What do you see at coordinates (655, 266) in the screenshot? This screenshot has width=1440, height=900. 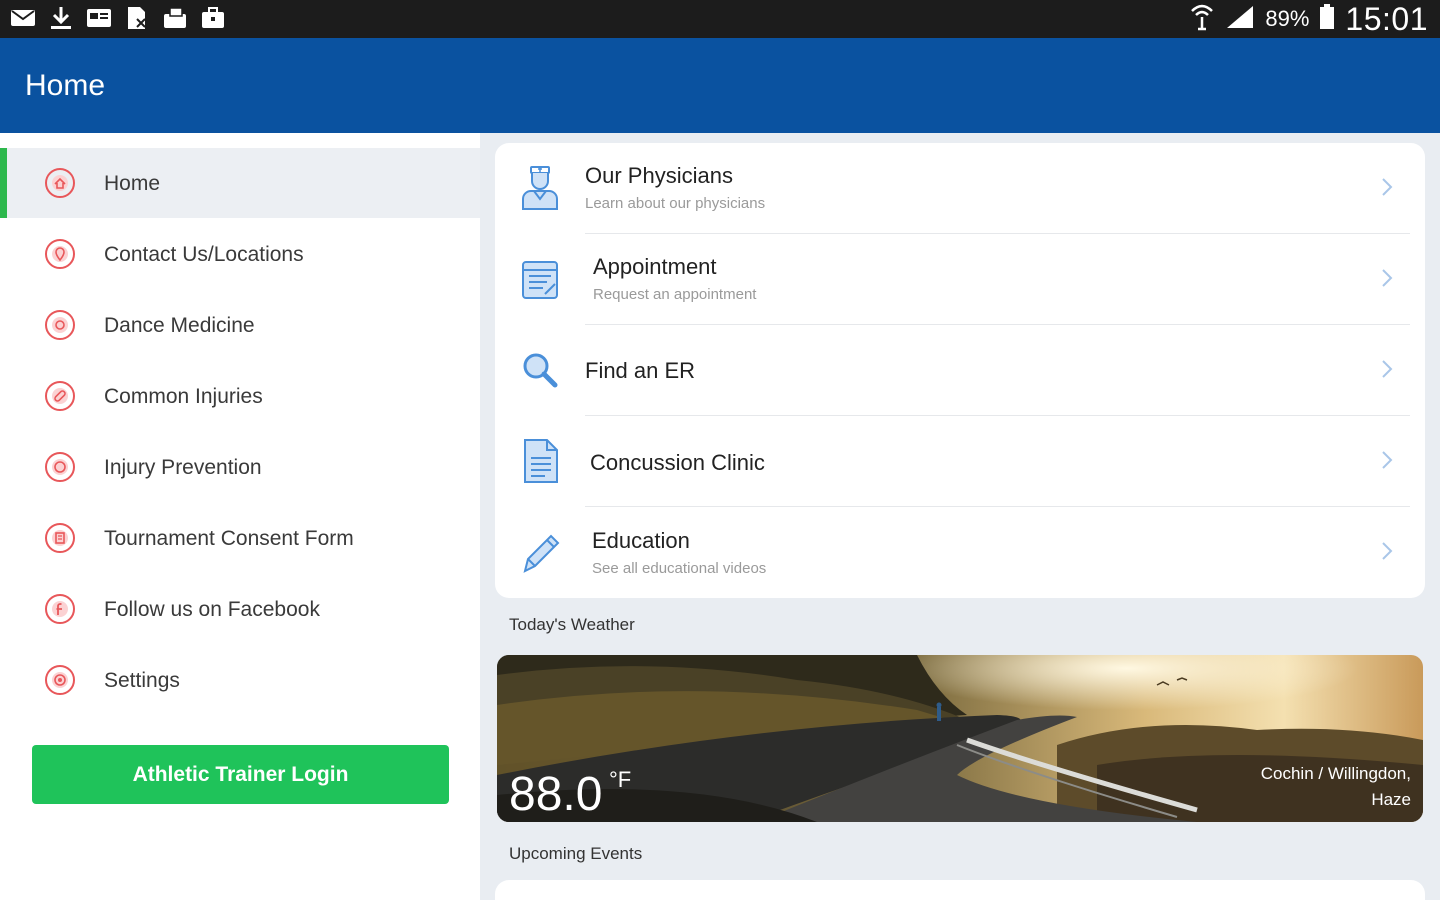 I see `menu-item-title: Appointment` at bounding box center [655, 266].